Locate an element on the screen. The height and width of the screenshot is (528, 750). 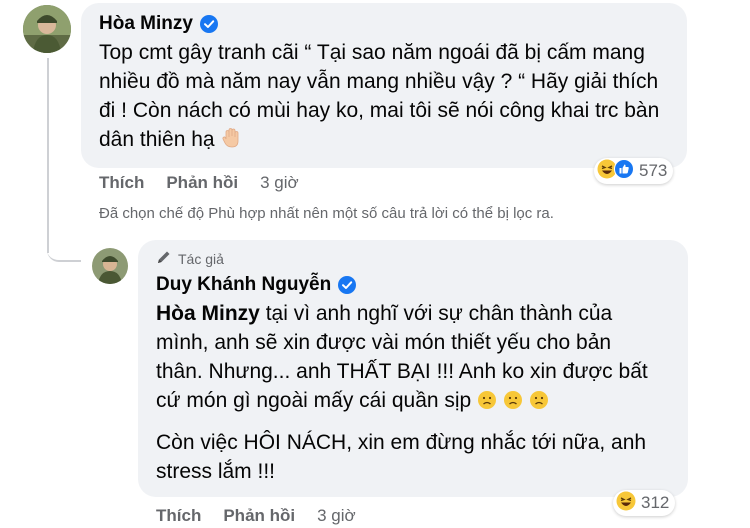
author-tag: Tác giả is located at coordinates (413, 258).